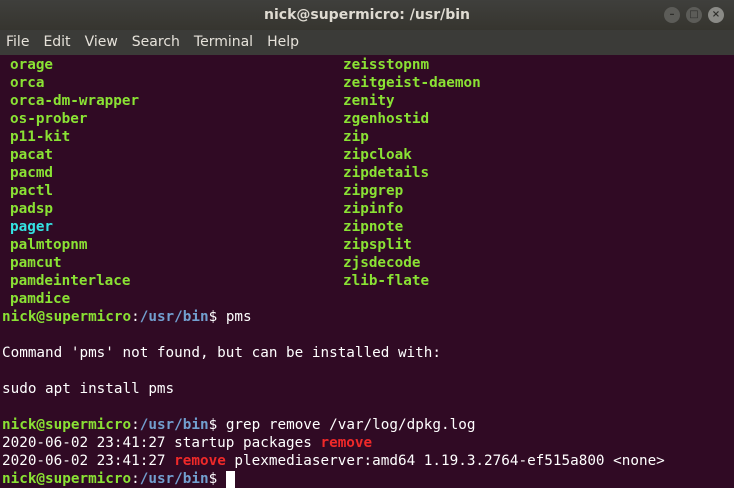  What do you see at coordinates (32, 173) in the screenshot?
I see `listing-item: pacmd` at bounding box center [32, 173].